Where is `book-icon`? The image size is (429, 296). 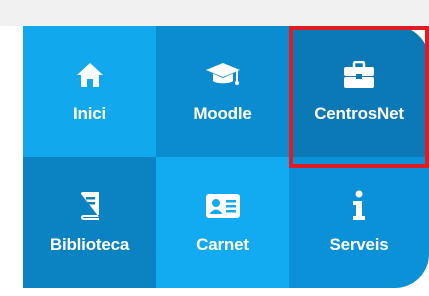
book-icon is located at coordinates (90, 206).